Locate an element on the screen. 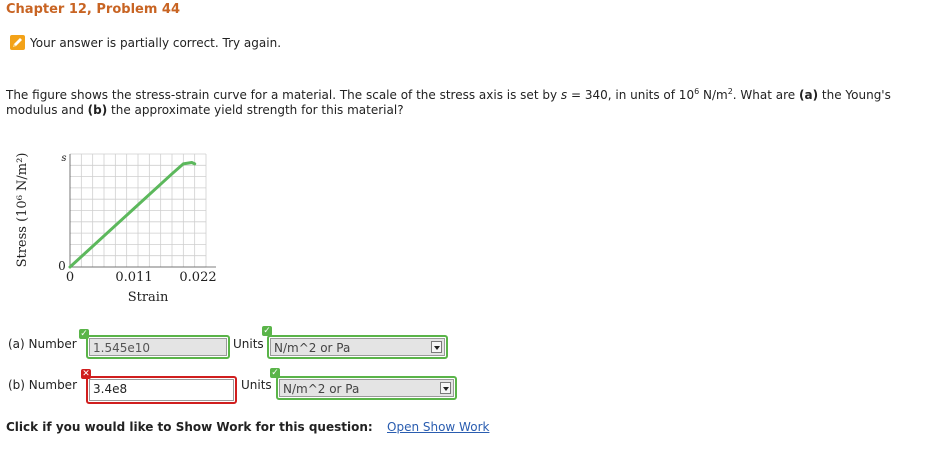 This screenshot has height=454, width=926. x-axis-label: Strain is located at coordinates (148, 297).